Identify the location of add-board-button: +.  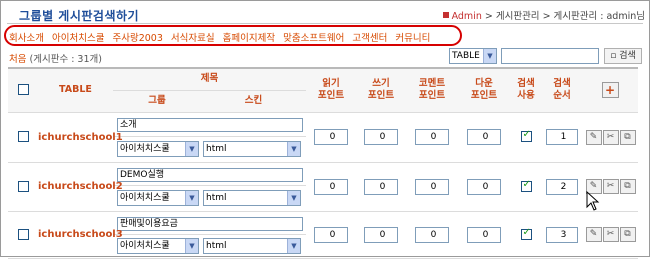
(610, 90).